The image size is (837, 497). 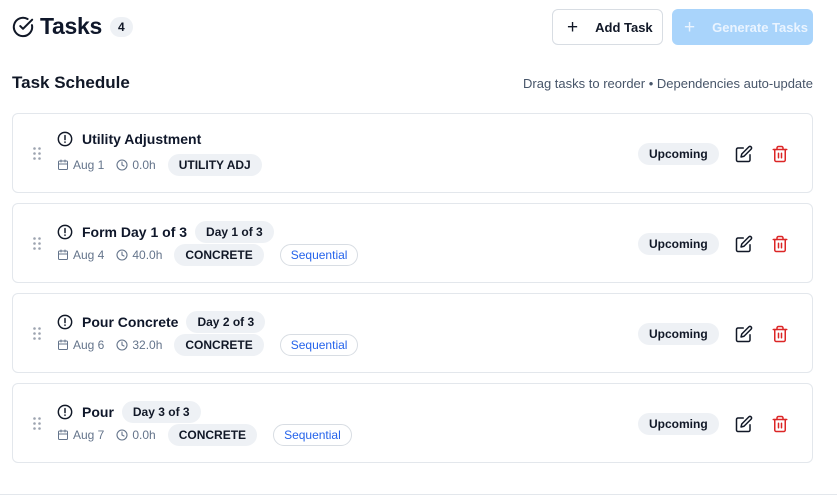 I want to click on task-date: Aug 4, so click(x=80, y=255).